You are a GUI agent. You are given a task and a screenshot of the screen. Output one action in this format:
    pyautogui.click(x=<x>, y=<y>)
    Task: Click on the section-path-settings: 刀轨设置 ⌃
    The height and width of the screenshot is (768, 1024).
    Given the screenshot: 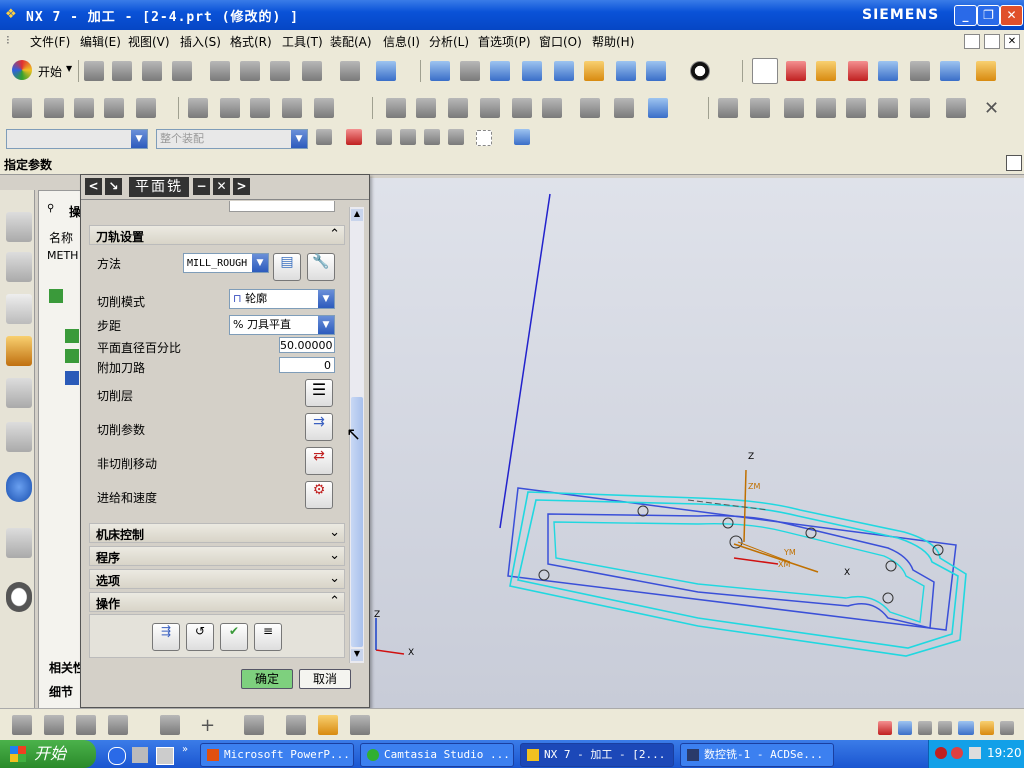 What is the action you would take?
    pyautogui.click(x=217, y=235)
    